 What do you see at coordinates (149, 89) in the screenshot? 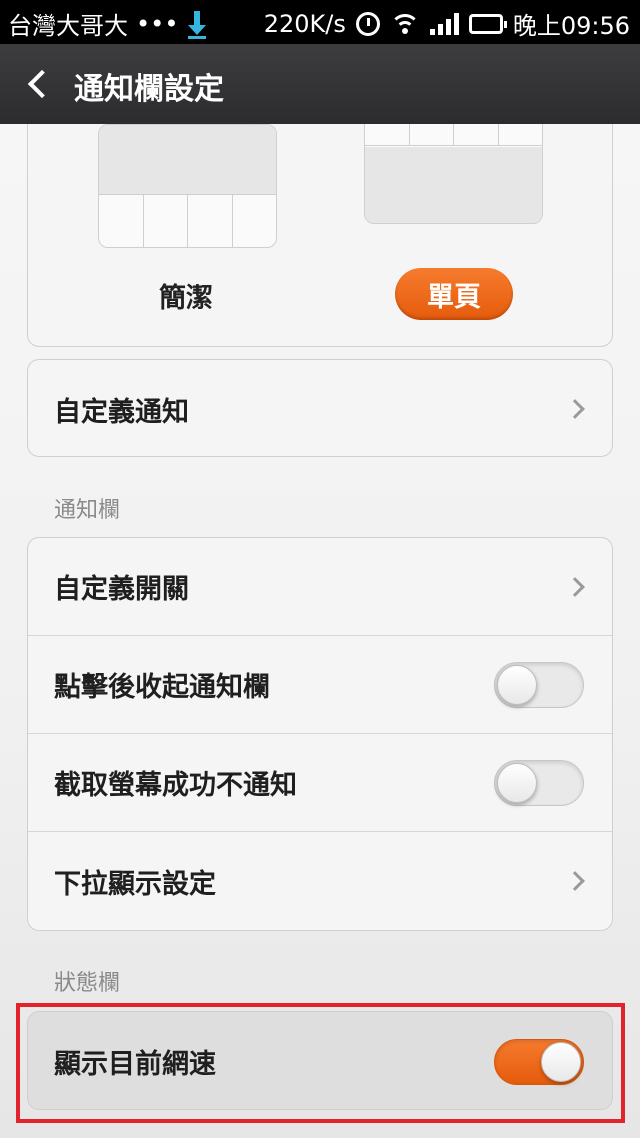
I see `page-title: 通知欄設定` at bounding box center [149, 89].